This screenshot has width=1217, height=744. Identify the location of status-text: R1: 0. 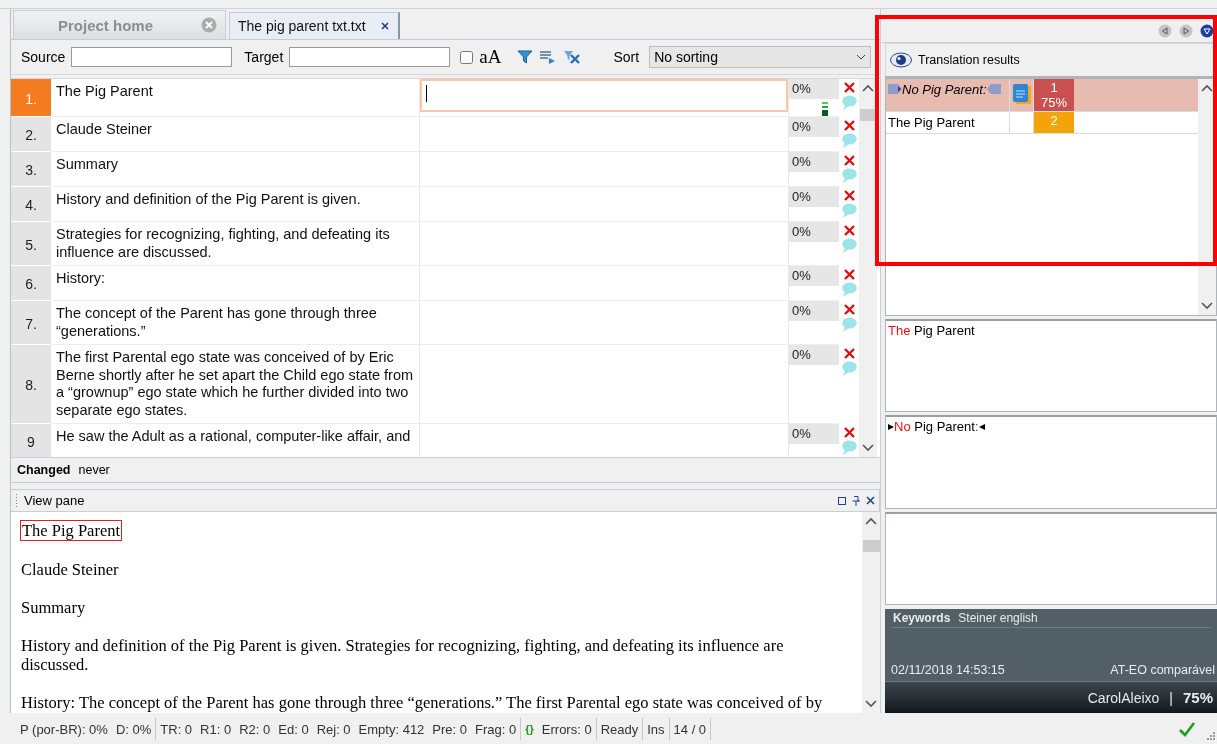
(216, 729).